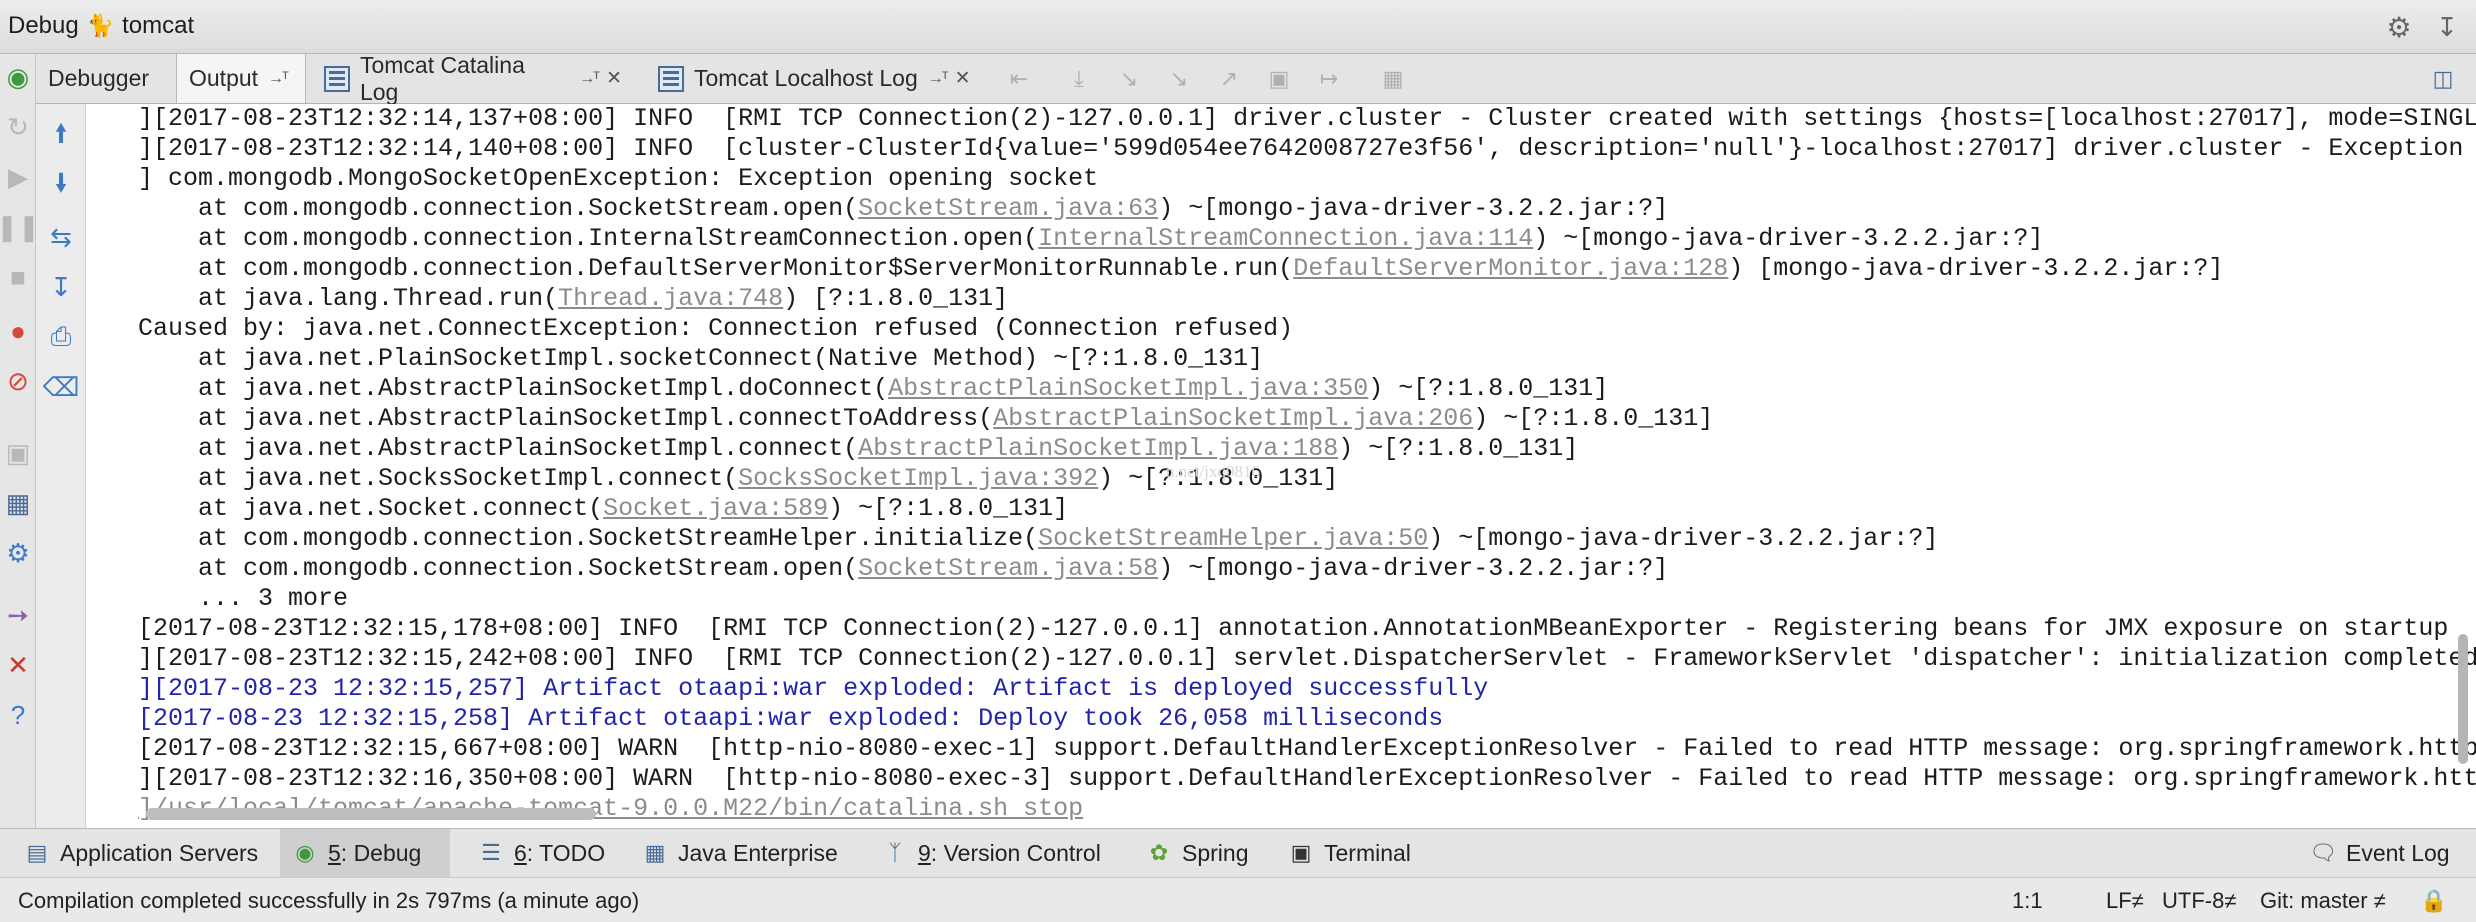 This screenshot has height=922, width=2476. What do you see at coordinates (2199, 901) in the screenshot?
I see `file-encoding: UTF-8≠` at bounding box center [2199, 901].